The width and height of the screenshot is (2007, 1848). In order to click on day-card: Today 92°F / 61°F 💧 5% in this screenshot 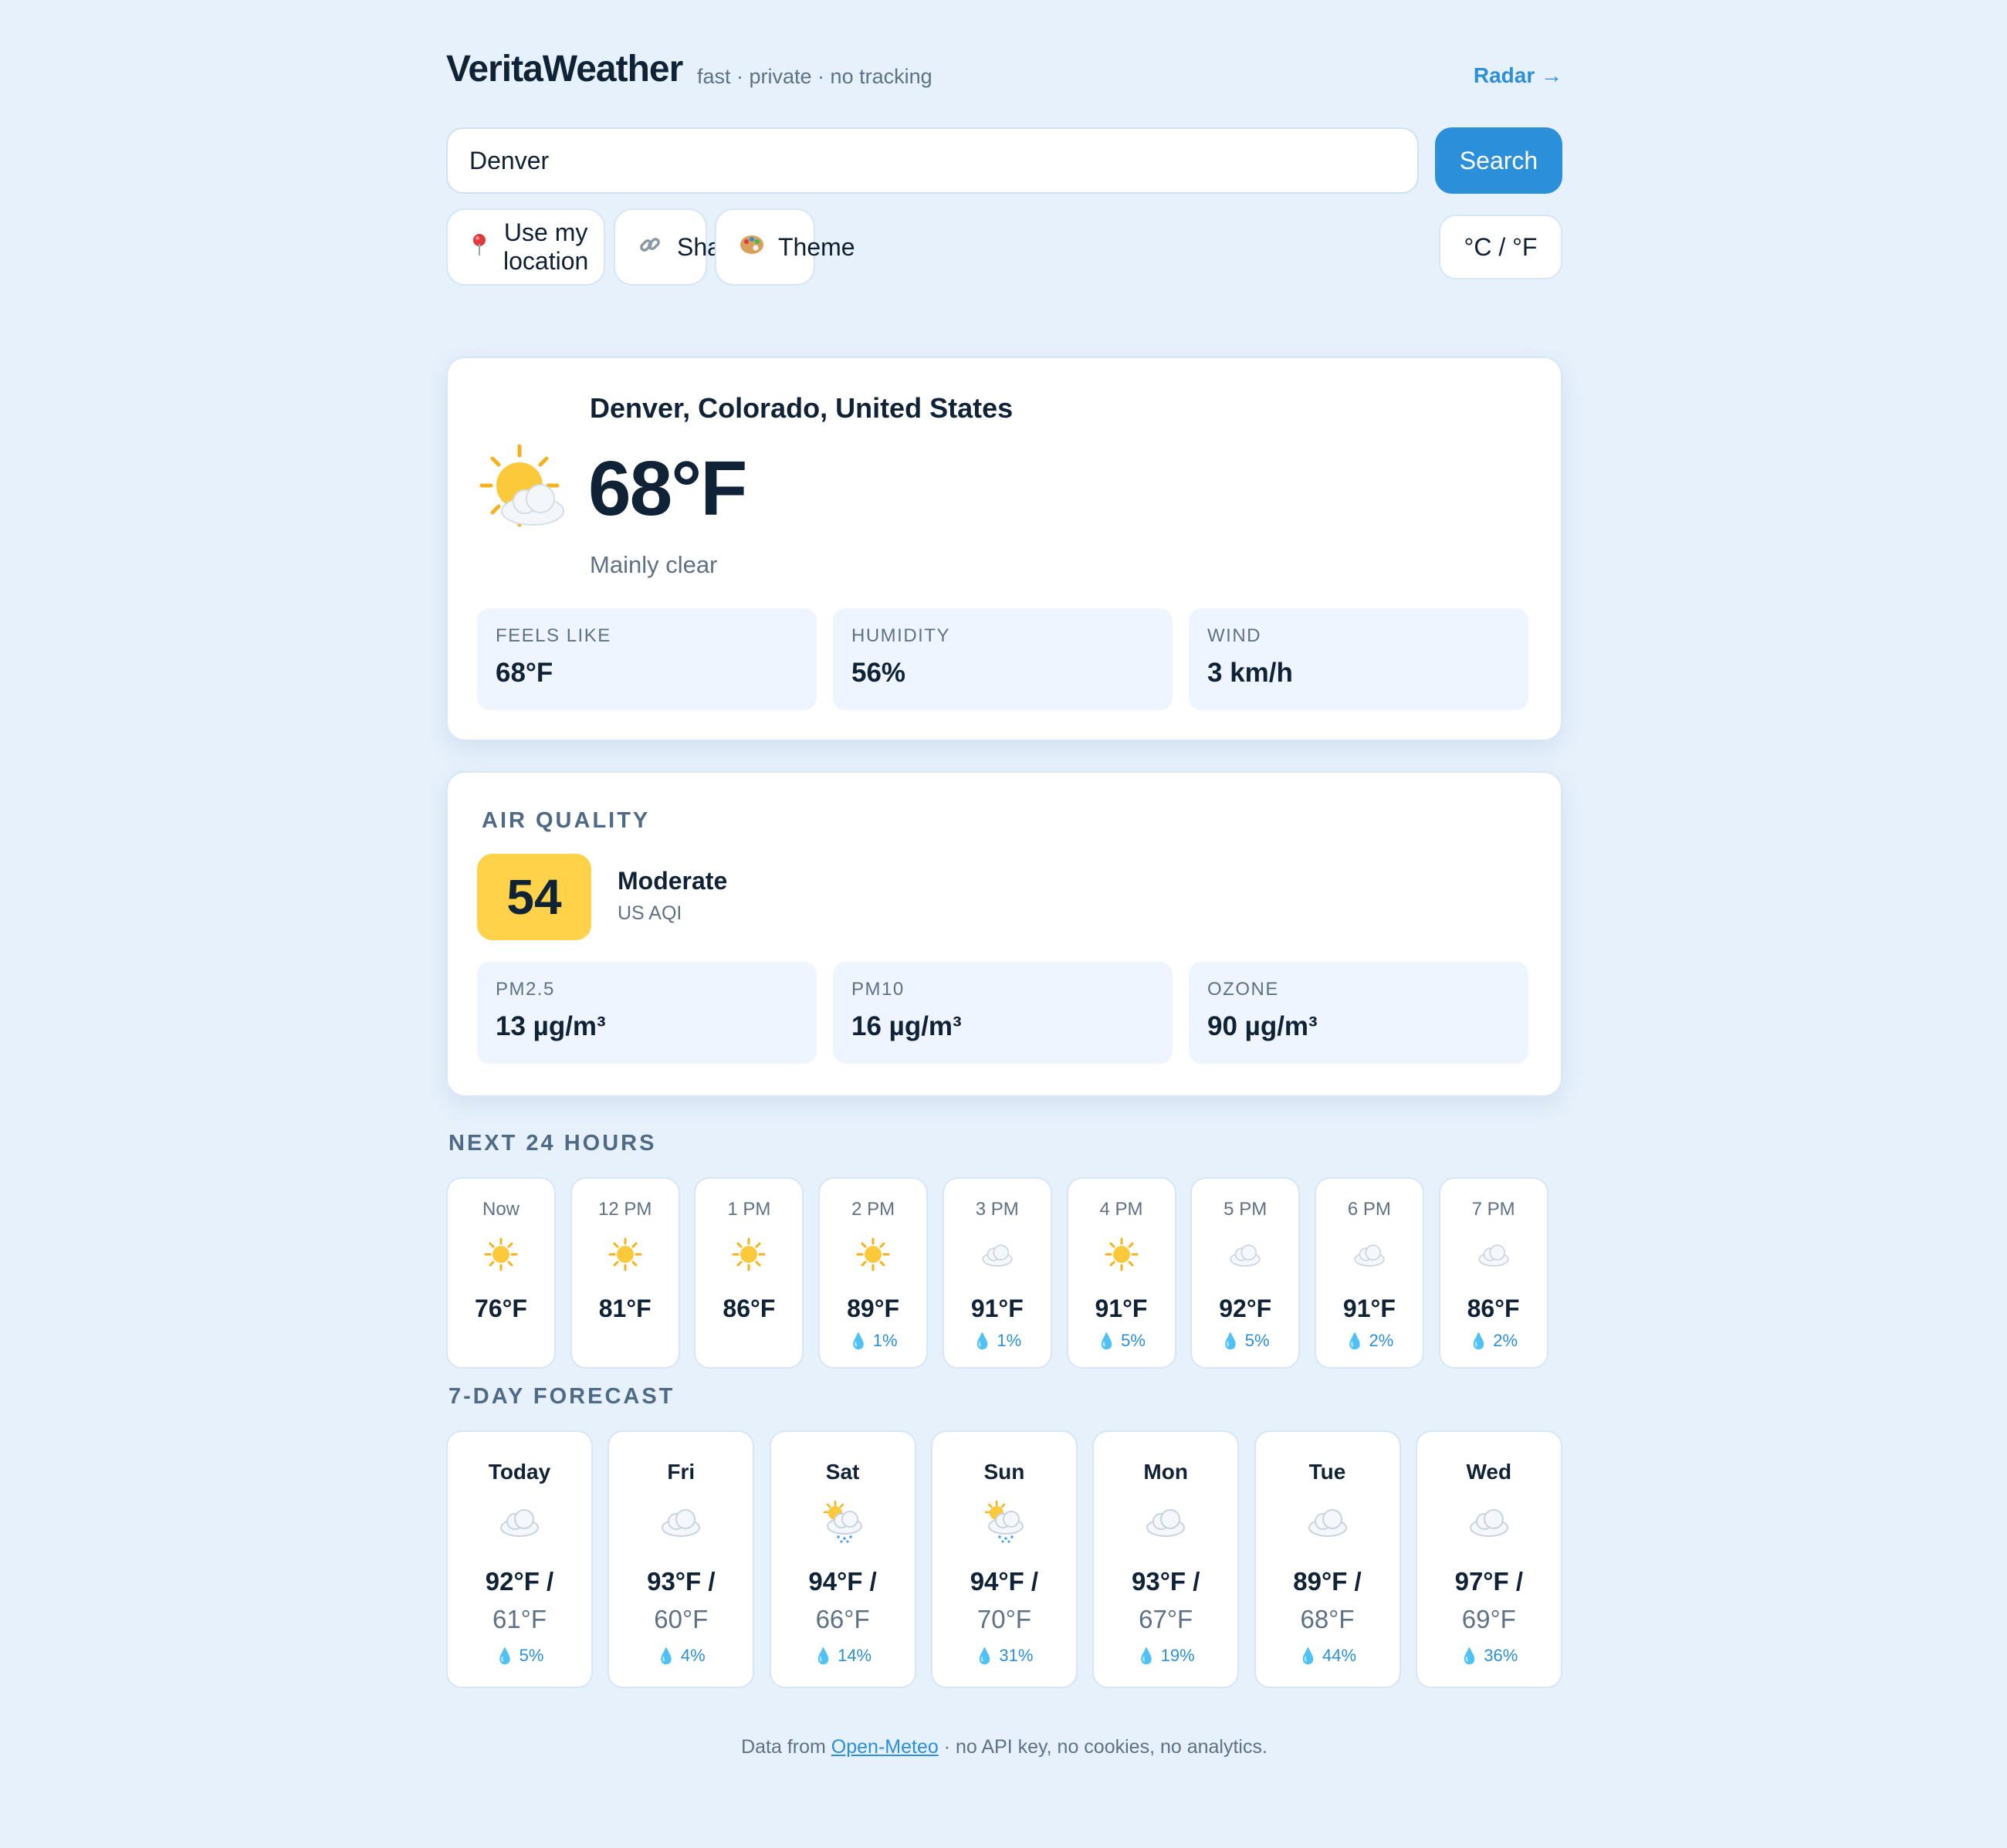, I will do `click(519, 1559)`.